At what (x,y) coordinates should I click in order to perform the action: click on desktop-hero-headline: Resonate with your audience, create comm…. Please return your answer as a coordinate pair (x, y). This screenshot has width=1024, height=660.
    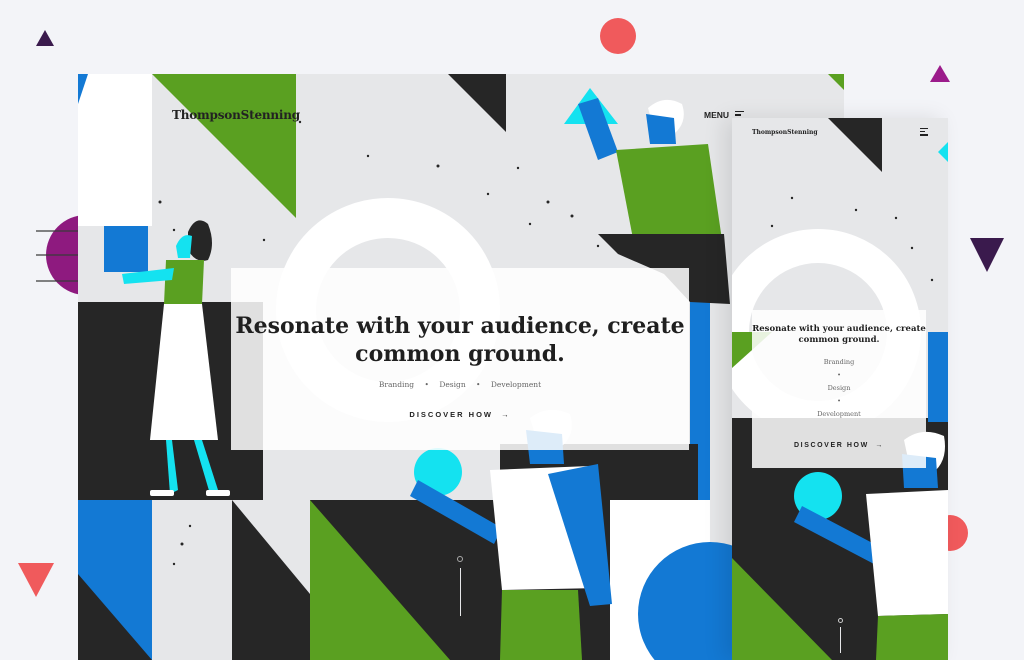
    Looking at the image, I should click on (460, 340).